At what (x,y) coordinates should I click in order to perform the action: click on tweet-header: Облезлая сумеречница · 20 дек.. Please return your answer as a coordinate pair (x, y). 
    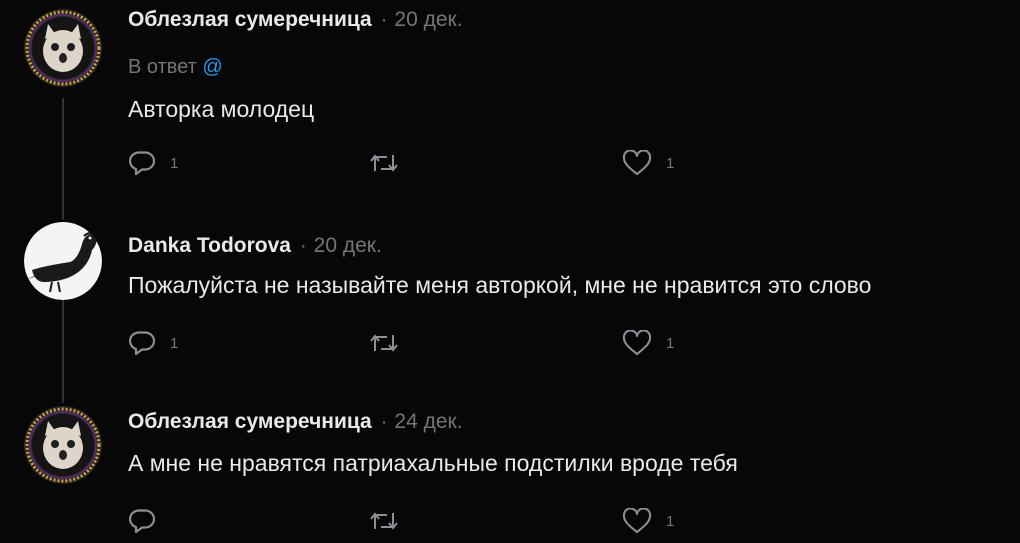
    Looking at the image, I should click on (295, 20).